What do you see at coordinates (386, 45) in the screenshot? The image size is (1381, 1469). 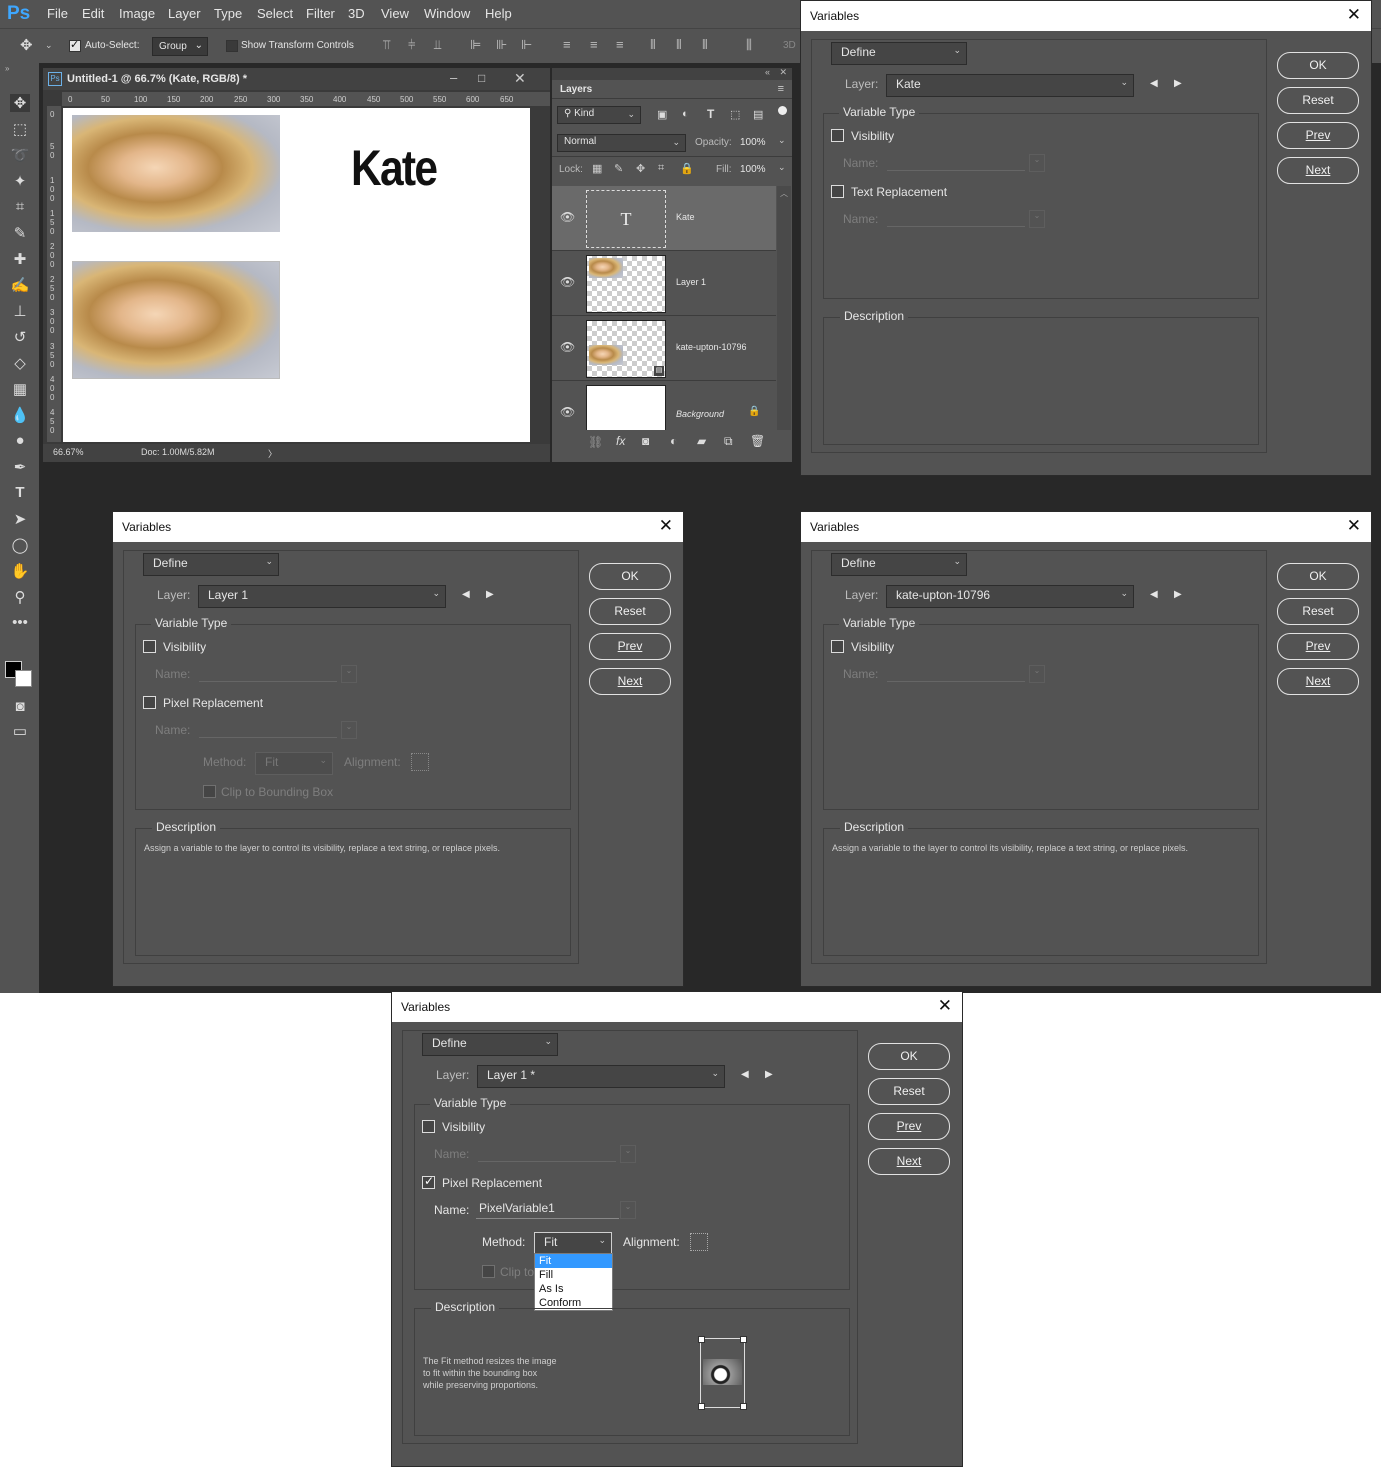 I see `align-top-icon: ⫪` at bounding box center [386, 45].